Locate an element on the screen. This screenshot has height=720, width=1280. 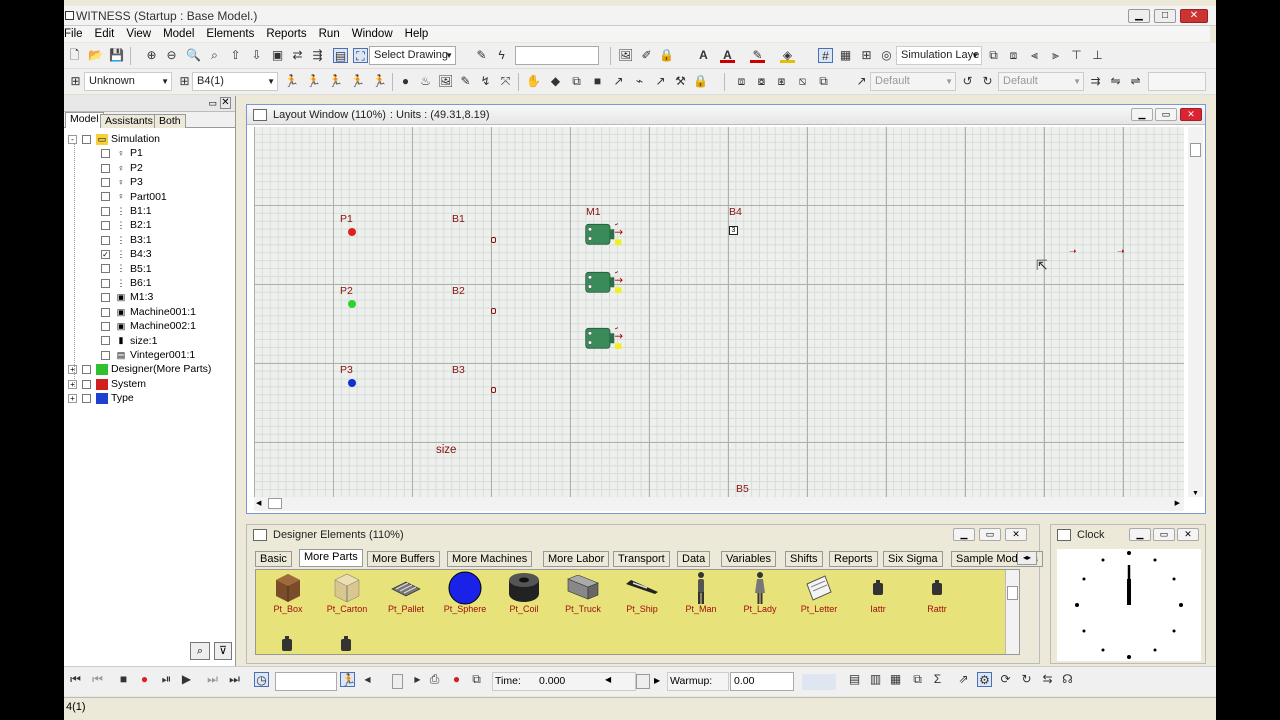
layer-combo: Simulation Laye ▼ is located at coordinates (939, 55).